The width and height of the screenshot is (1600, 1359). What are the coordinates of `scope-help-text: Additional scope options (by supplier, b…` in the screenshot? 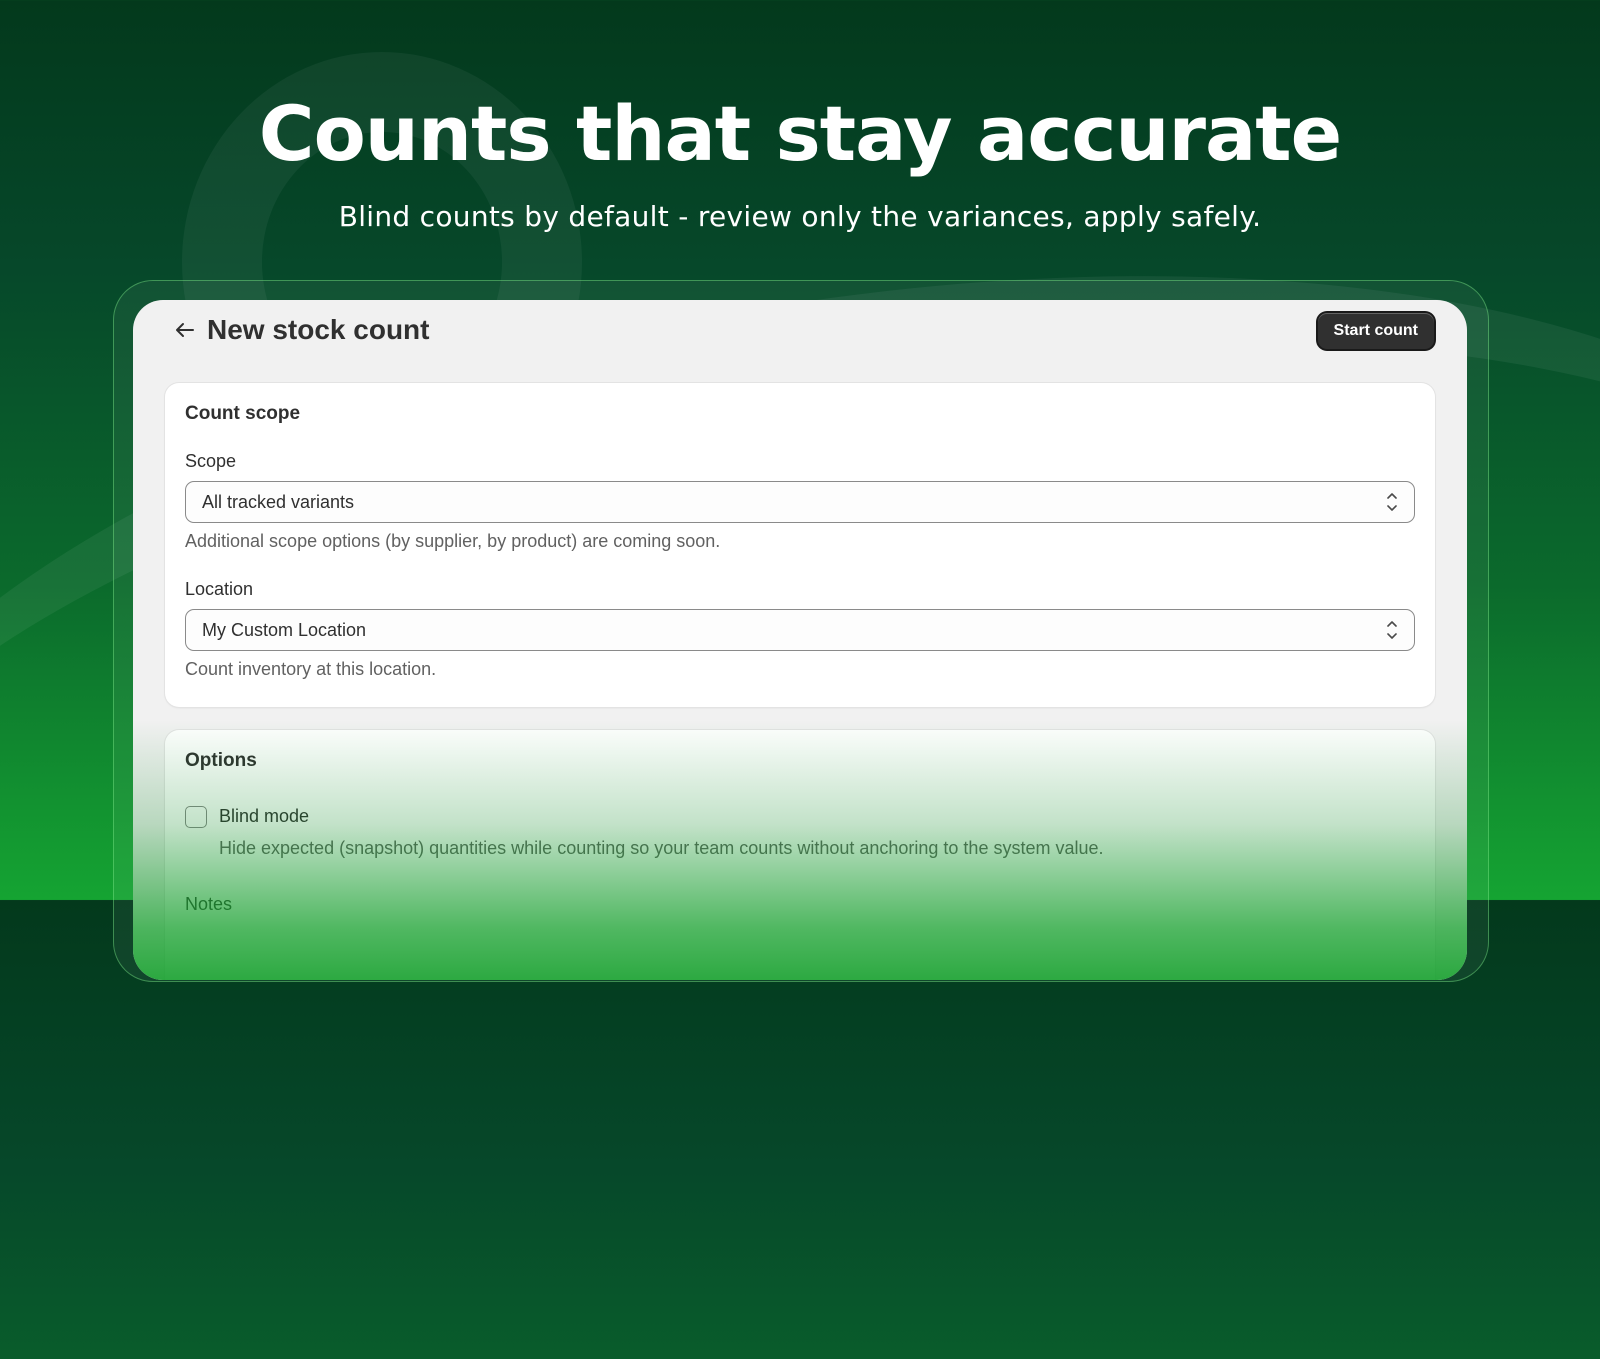 It's located at (453, 541).